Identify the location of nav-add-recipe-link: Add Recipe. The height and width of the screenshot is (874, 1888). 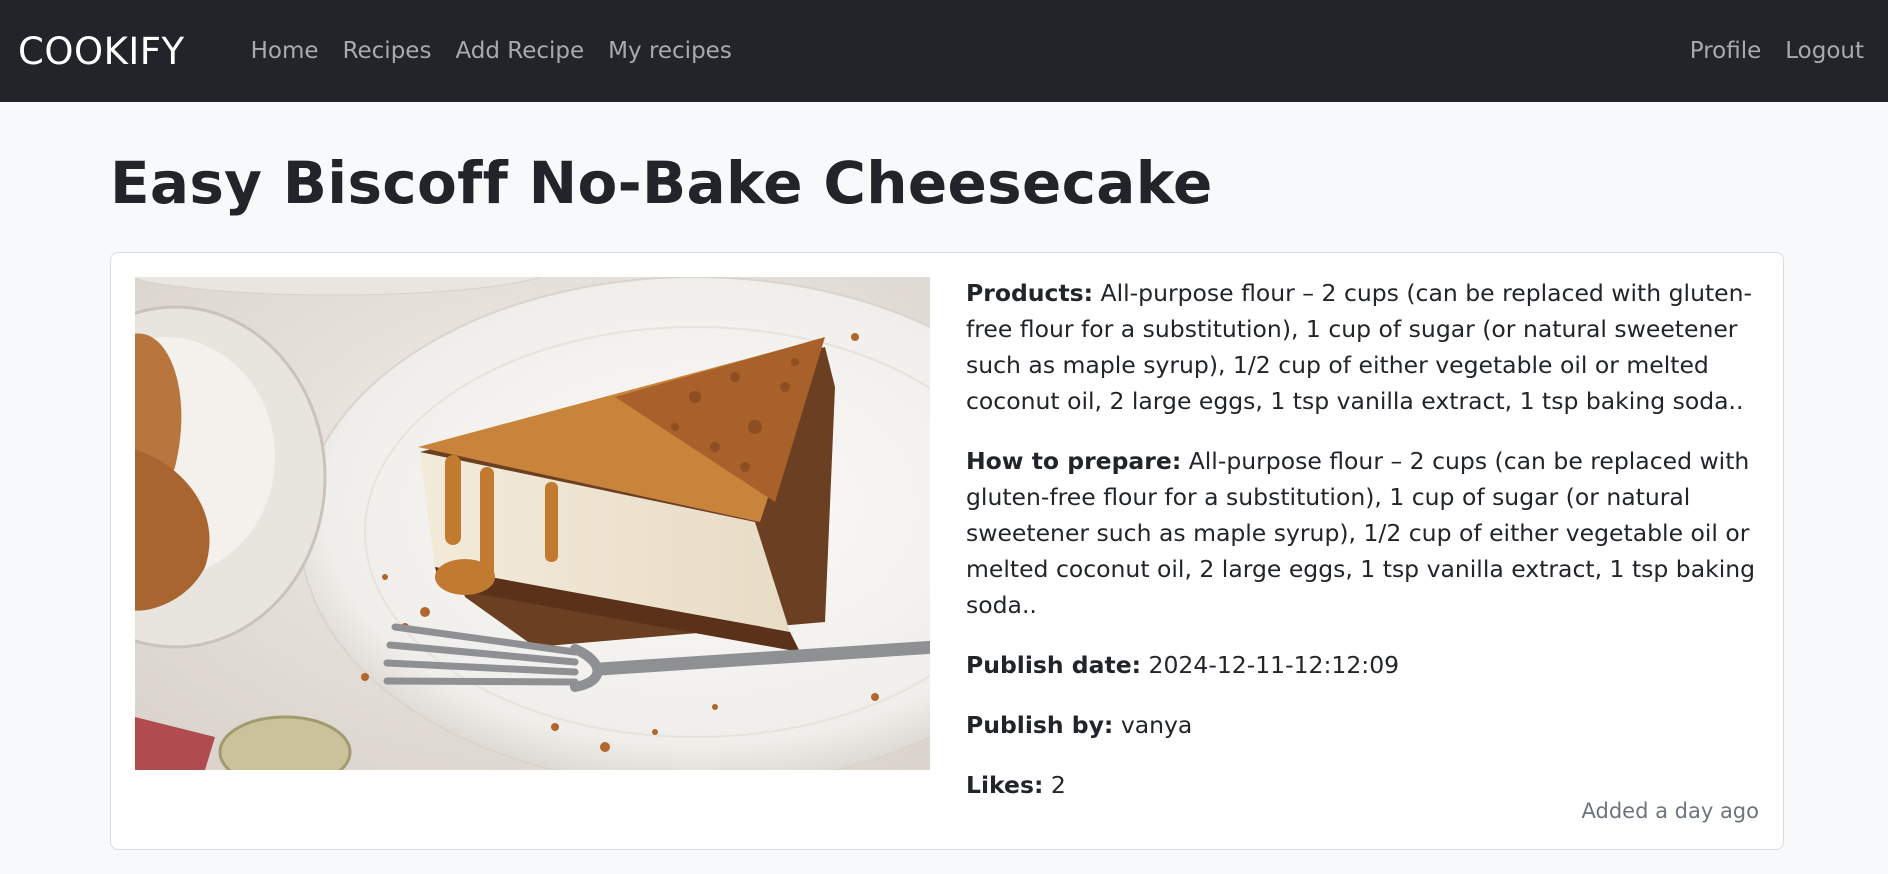
(519, 51).